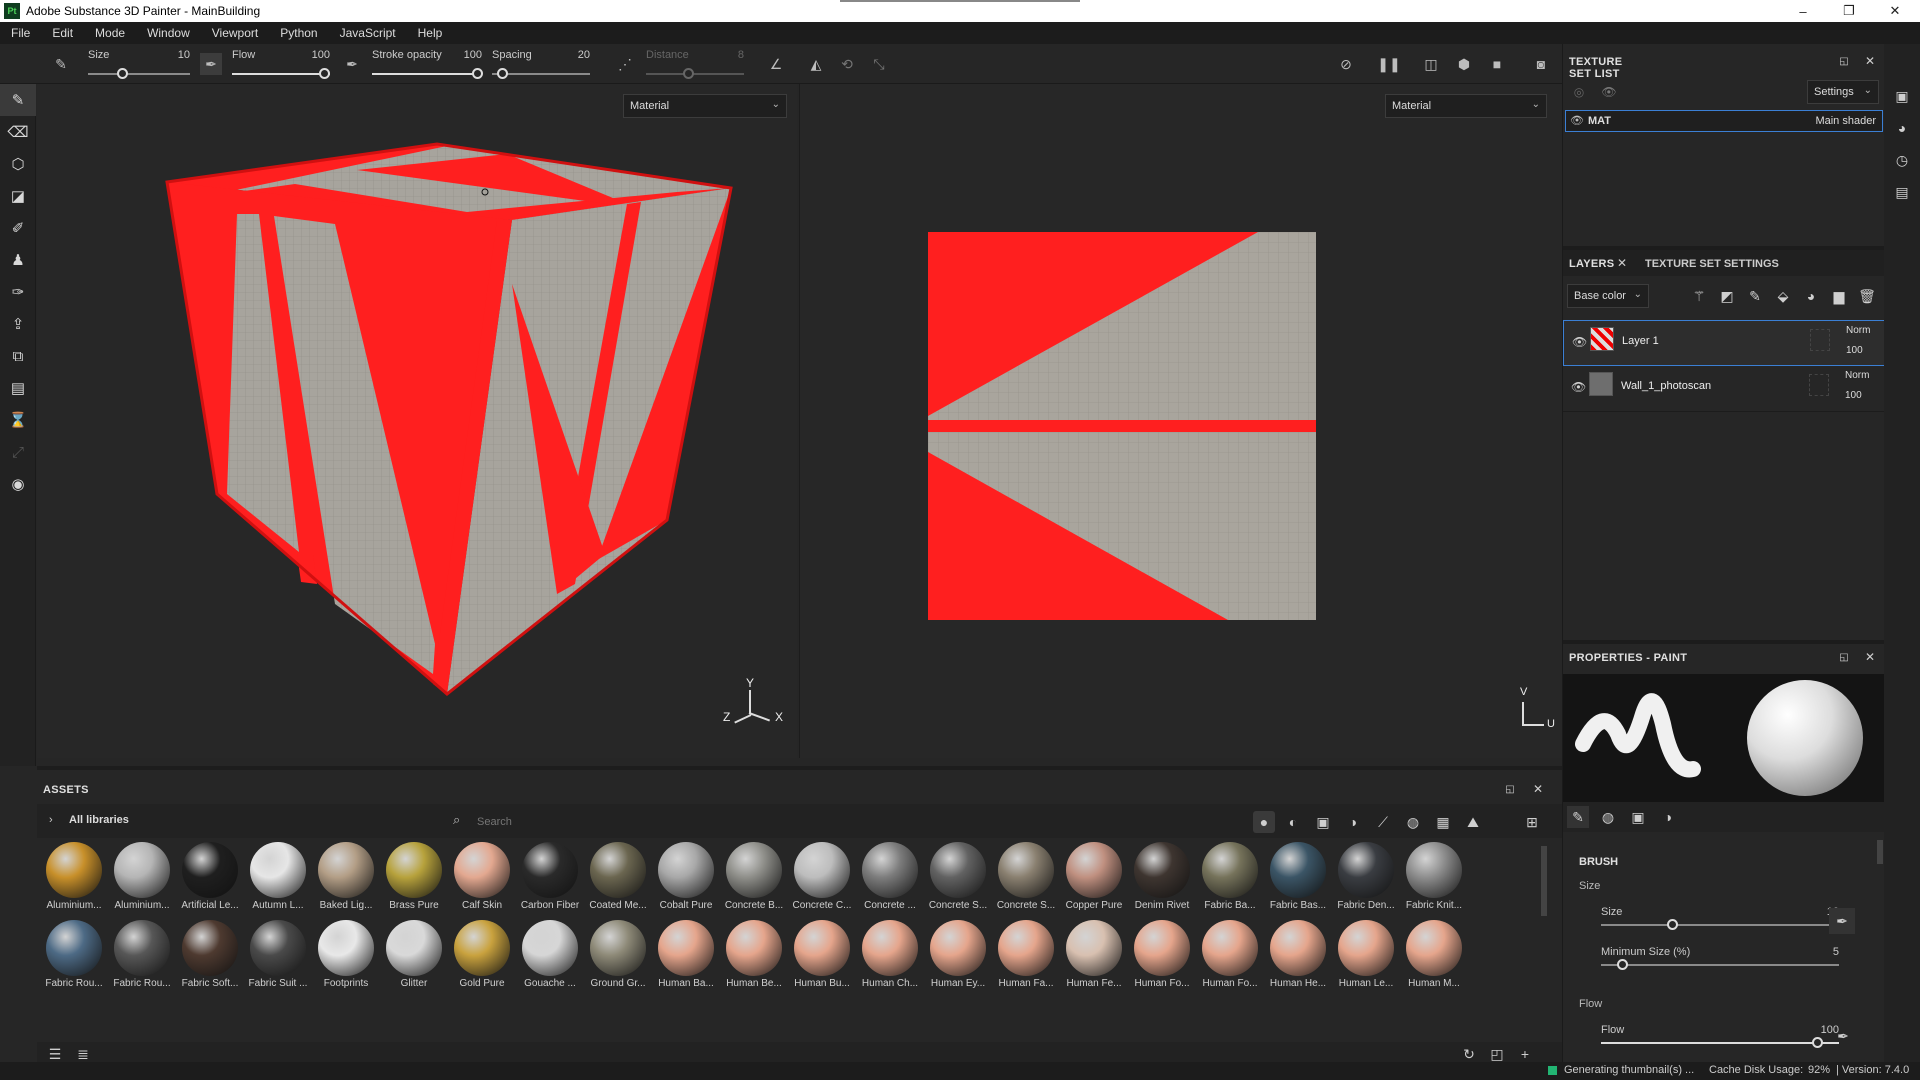 This screenshot has height=1080, width=1920. Describe the element at coordinates (235, 33) in the screenshot. I see `menu-viewport: Viewport` at that location.